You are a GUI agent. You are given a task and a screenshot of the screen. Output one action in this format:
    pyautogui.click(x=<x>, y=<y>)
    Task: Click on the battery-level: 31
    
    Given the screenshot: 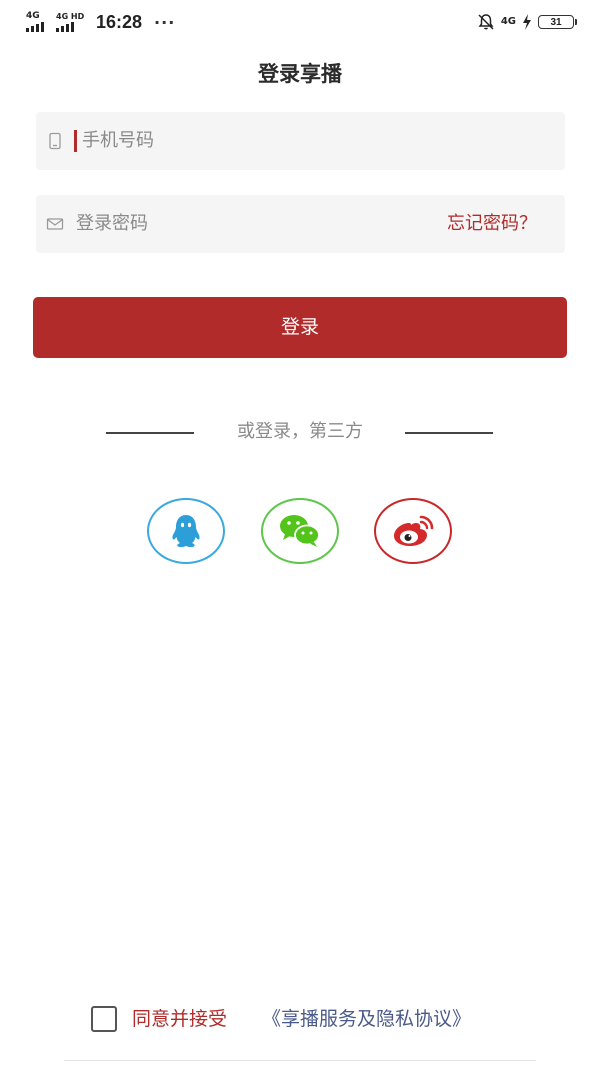 What is the action you would take?
    pyautogui.click(x=556, y=22)
    